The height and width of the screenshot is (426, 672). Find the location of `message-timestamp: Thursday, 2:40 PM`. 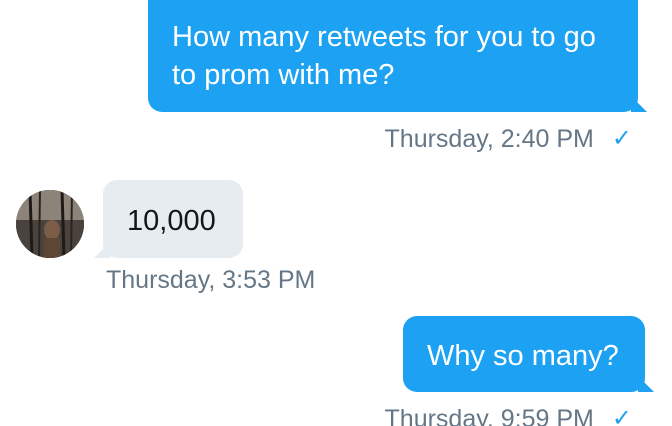

message-timestamp: Thursday, 2:40 PM is located at coordinates (489, 139).